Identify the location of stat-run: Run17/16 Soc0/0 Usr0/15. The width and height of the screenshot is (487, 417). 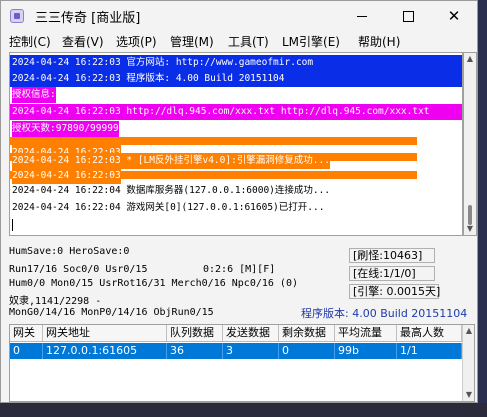
(78, 269).